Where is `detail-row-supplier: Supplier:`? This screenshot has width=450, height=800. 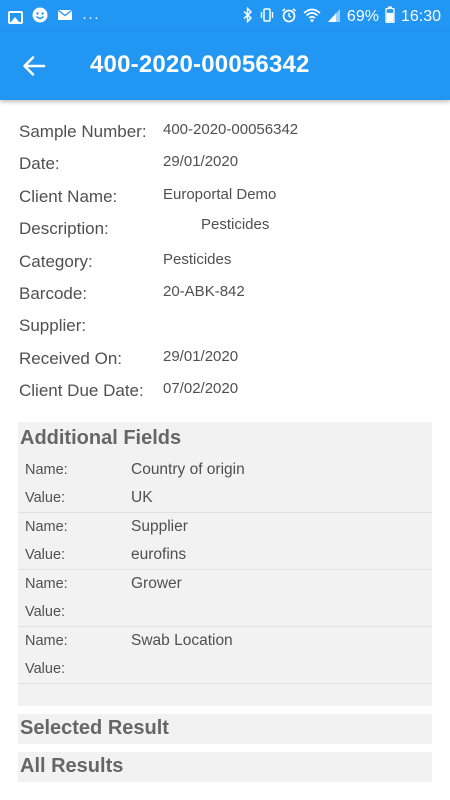 detail-row-supplier: Supplier: is located at coordinates (229, 328).